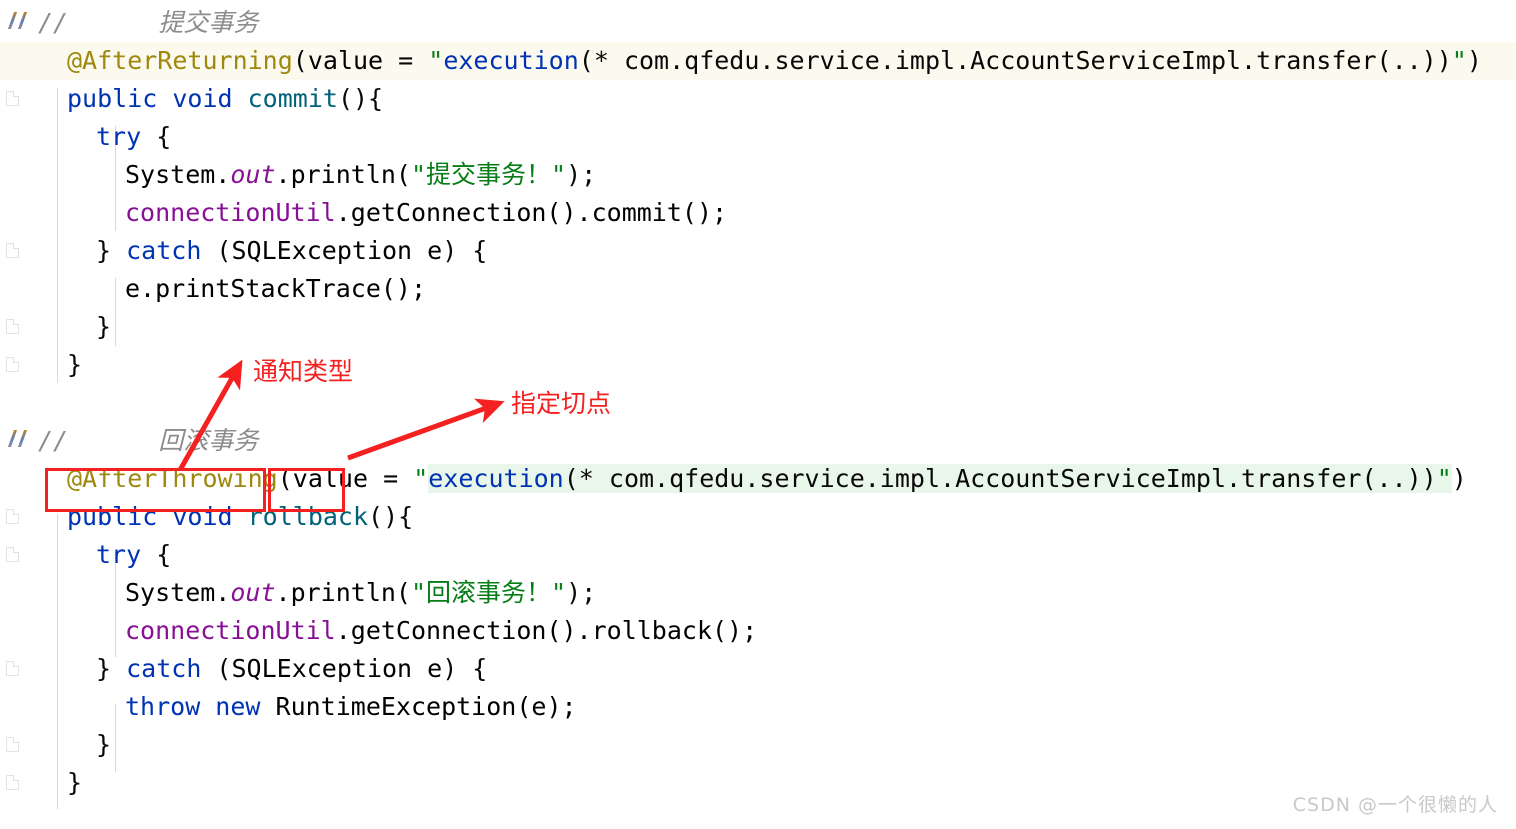  I want to click on code-token: RuntimeException(e);, so click(426, 706).